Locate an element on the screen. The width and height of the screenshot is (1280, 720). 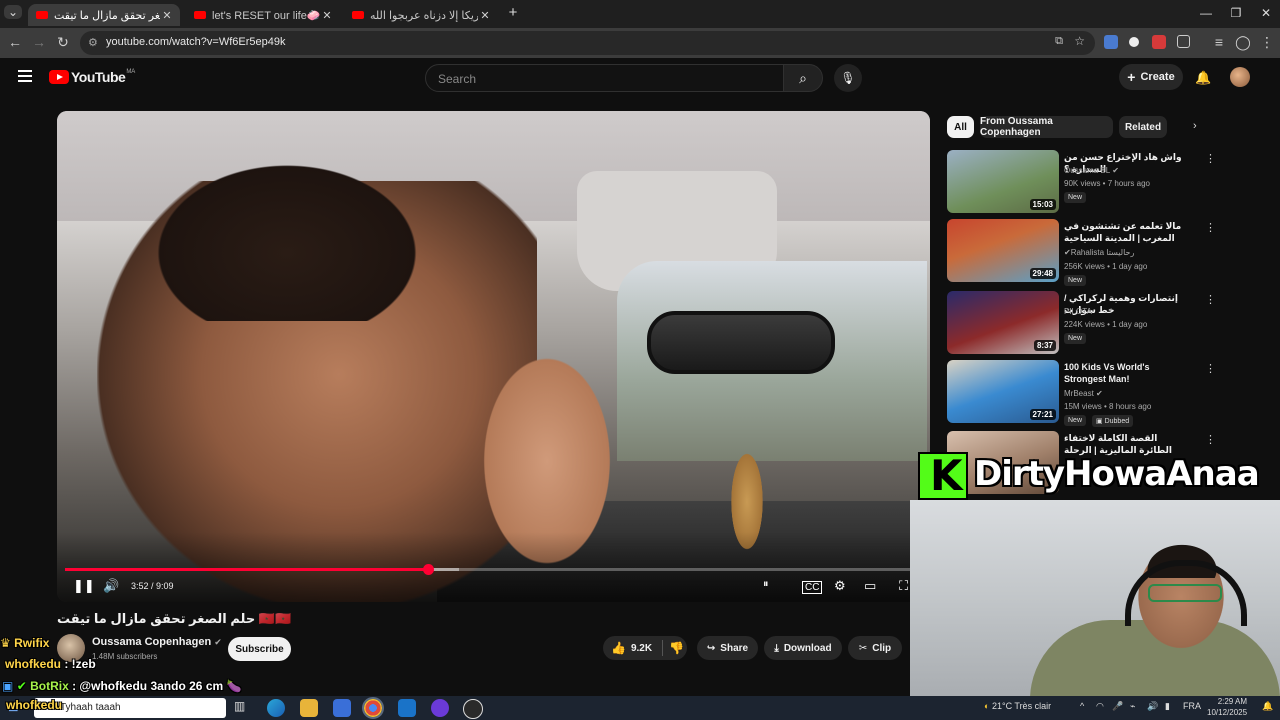
video-thumbnail: 27:21 is located at coordinates (1003, 391).